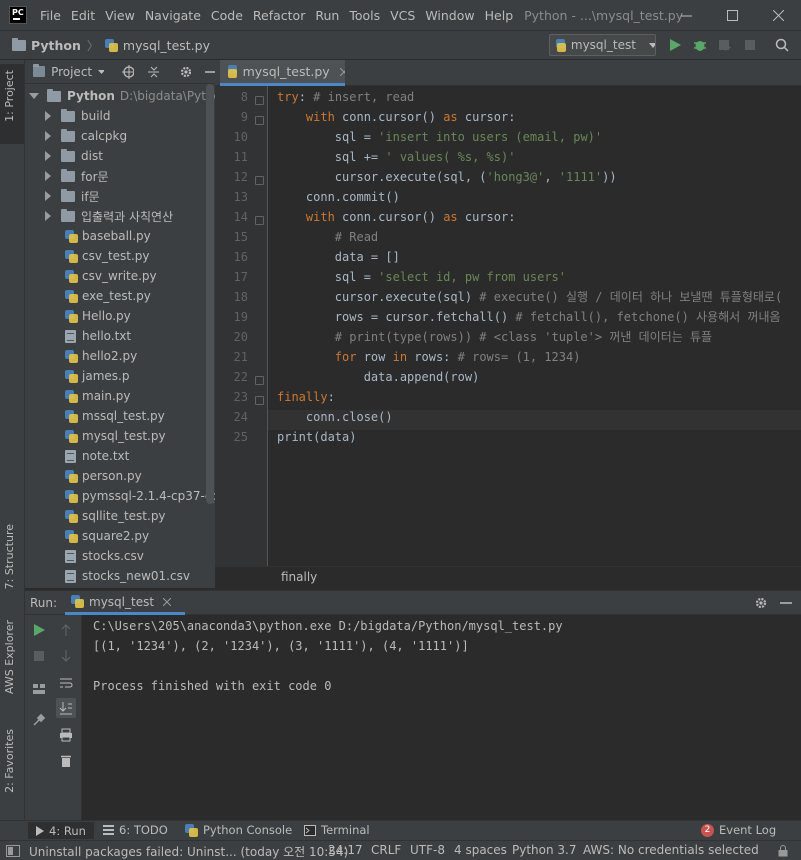 The image size is (801, 860). I want to click on indent-setting: 4 spaces, so click(480, 850).